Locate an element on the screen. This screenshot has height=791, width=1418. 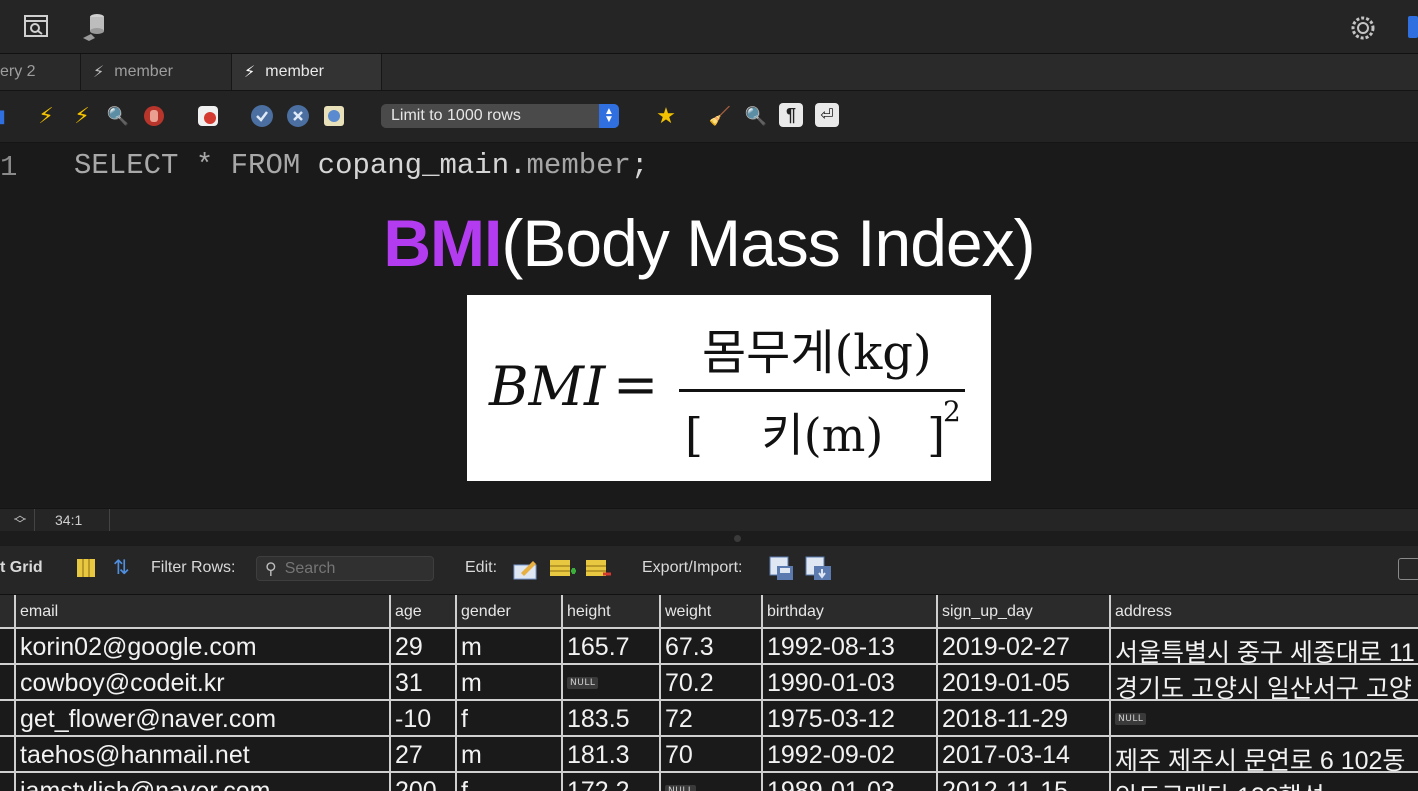
commit-icon is located at coordinates (262, 116).